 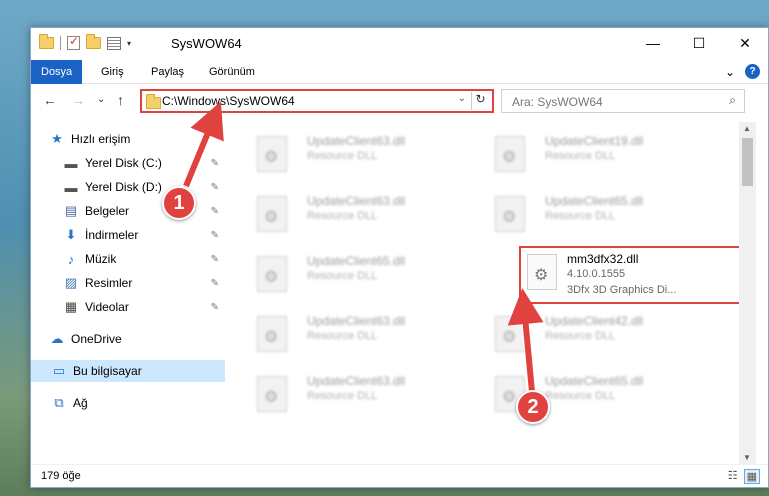 I want to click on sidebar-item-music: ♪ Müzik ✎, so click(x=128, y=259).